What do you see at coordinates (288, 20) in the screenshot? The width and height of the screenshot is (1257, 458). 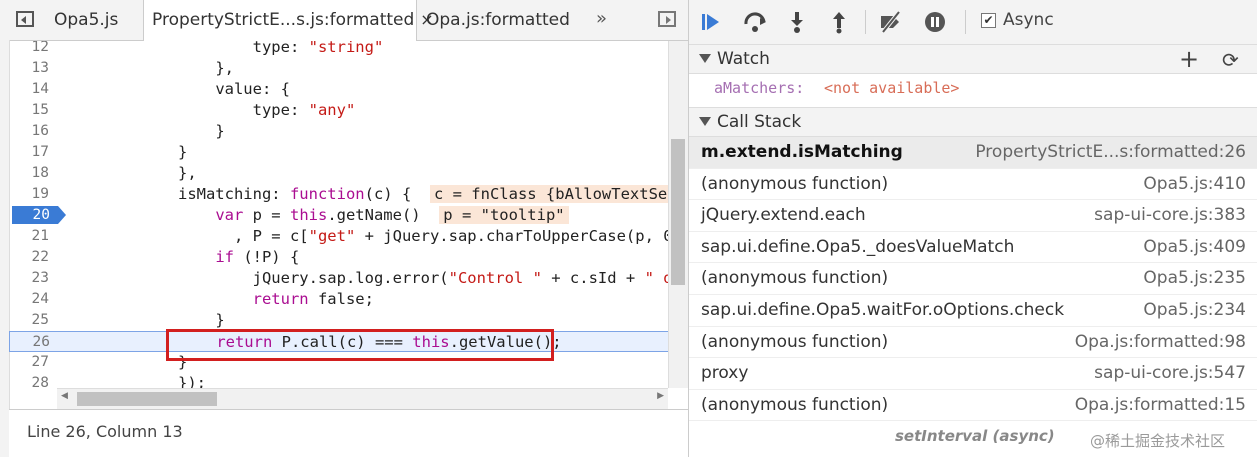 I see `tab-property-strict-equals: PropertyStrictE...s.js:formatted ×` at bounding box center [288, 20].